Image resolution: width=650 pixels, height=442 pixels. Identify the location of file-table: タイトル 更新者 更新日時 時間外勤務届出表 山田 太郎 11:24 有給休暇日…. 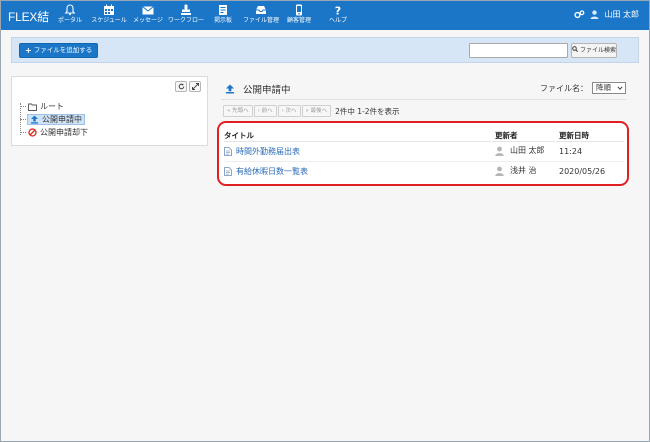
(423, 153).